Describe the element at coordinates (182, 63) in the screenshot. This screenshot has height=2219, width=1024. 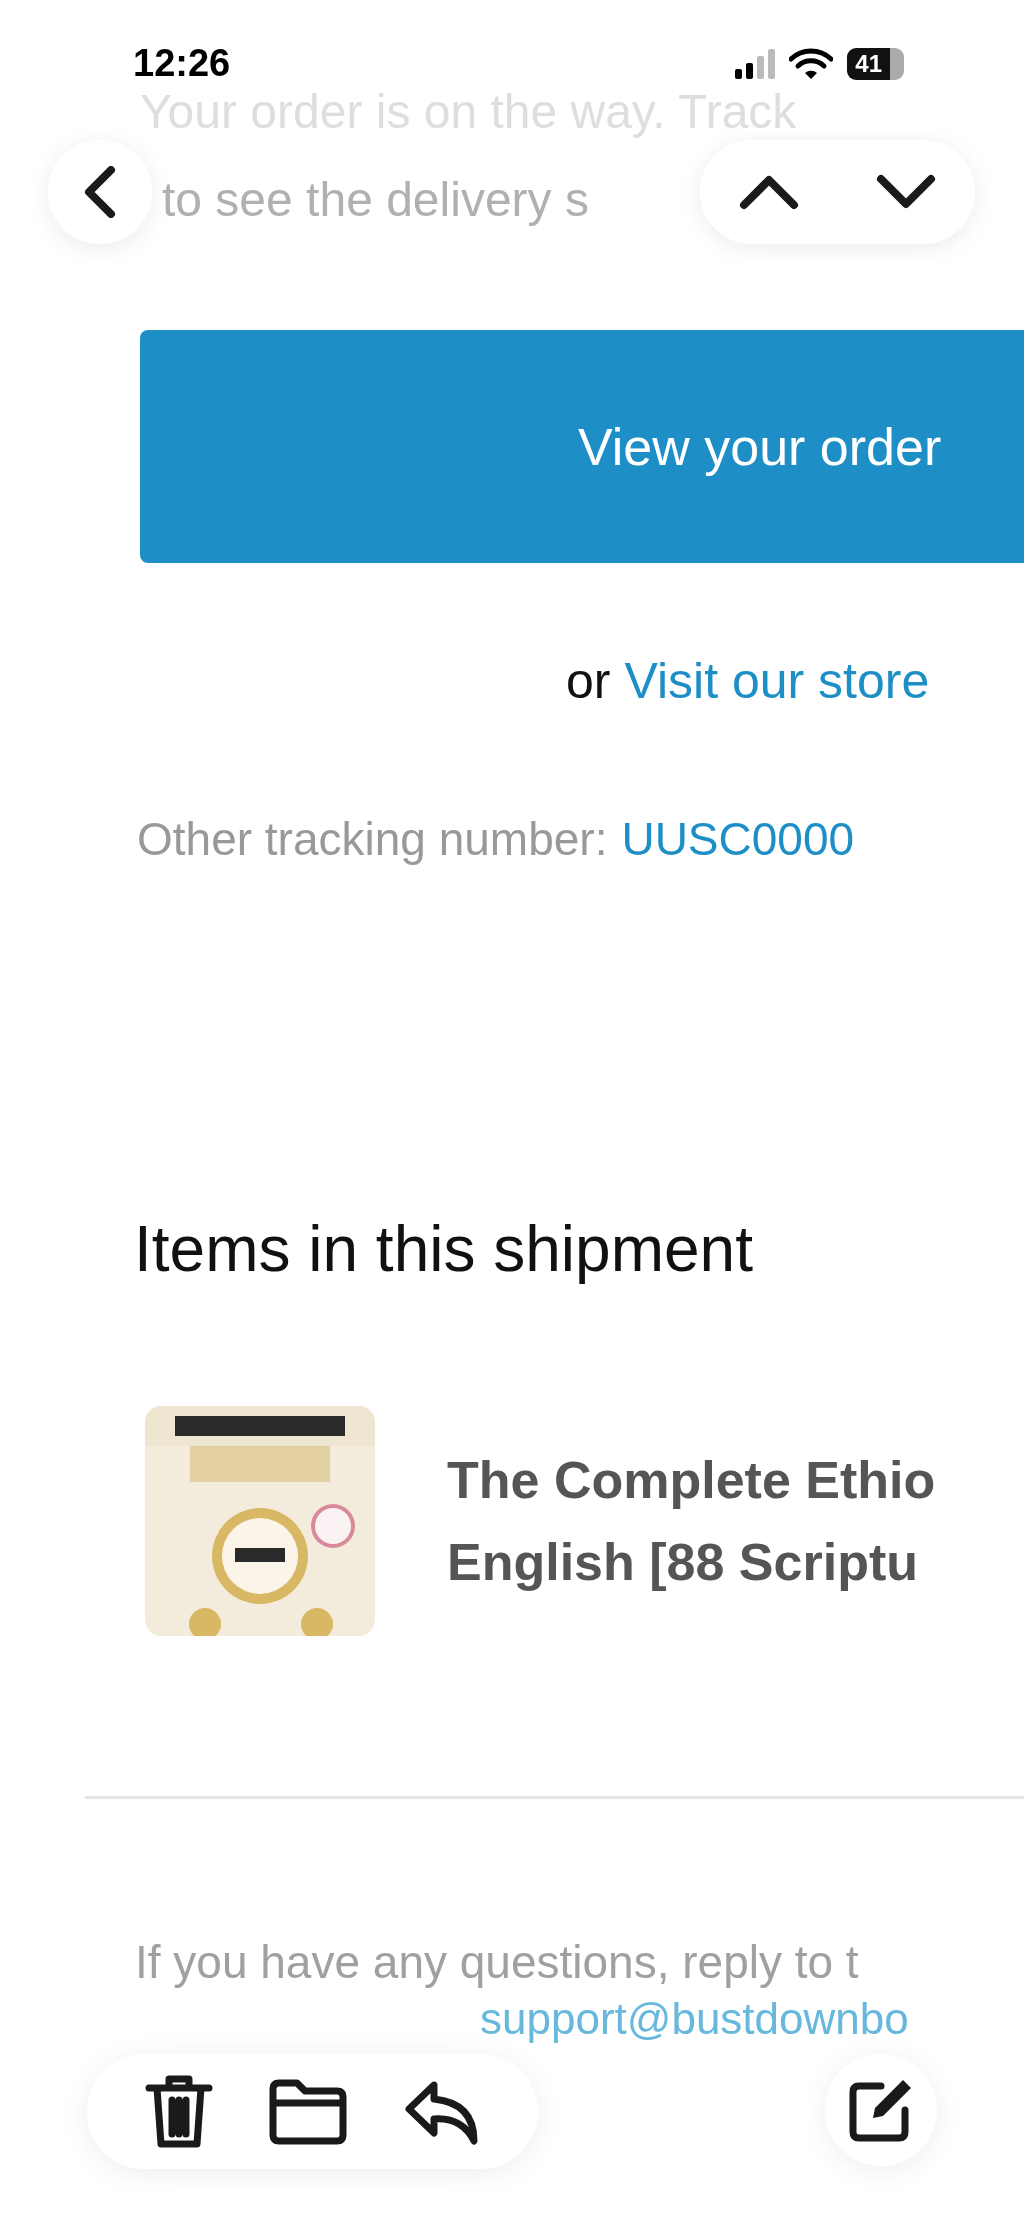
I see `status-time: 12:26` at that location.